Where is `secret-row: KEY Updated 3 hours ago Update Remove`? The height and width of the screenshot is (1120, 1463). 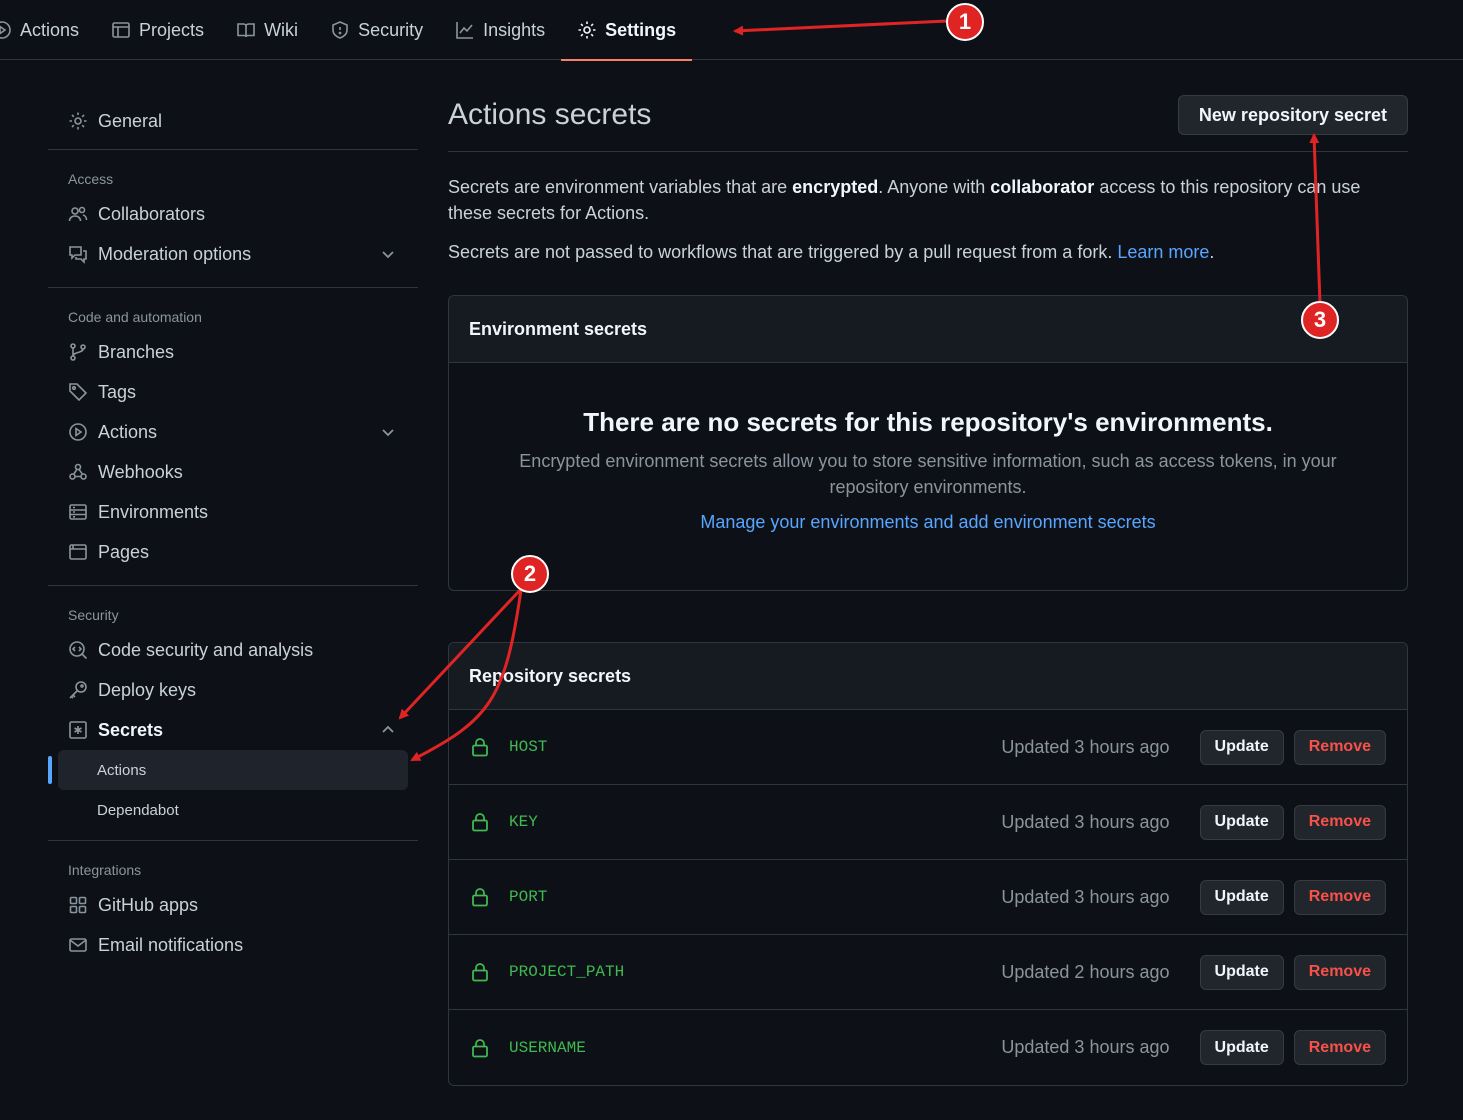 secret-row: KEY Updated 3 hours ago Update Remove is located at coordinates (928, 822).